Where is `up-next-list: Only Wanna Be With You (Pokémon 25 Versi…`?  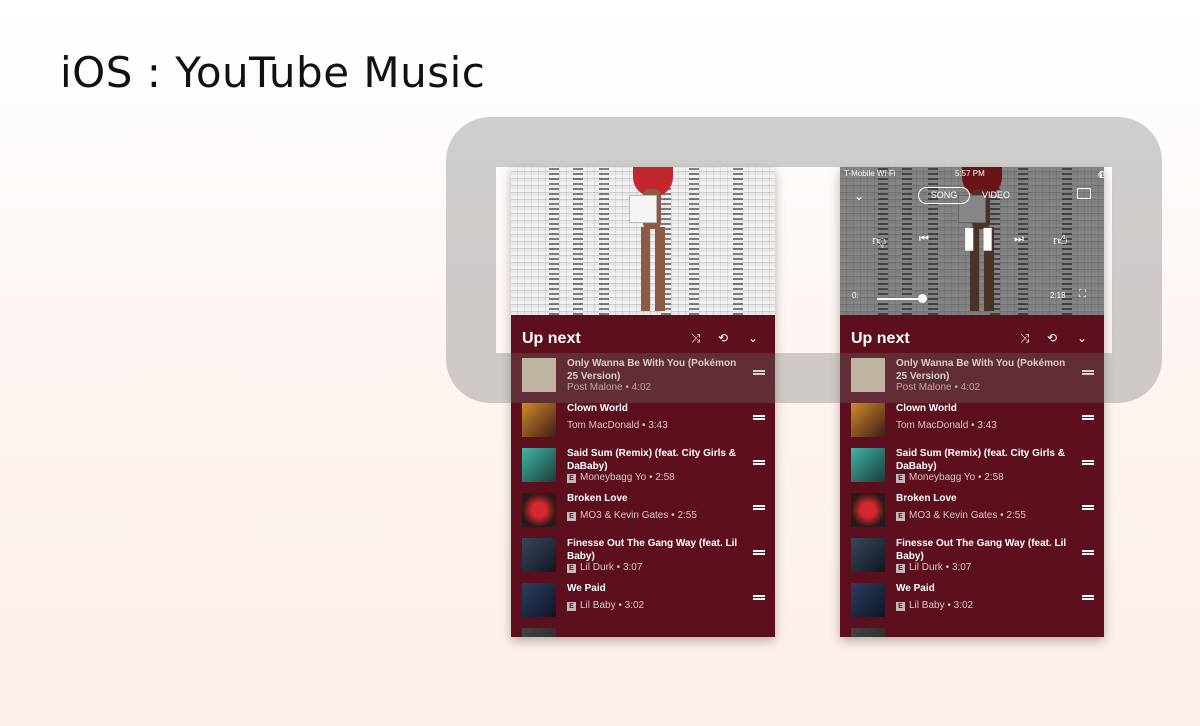 up-next-list: Only Wanna Be With You (Pokémon 25 Versi… is located at coordinates (643, 495).